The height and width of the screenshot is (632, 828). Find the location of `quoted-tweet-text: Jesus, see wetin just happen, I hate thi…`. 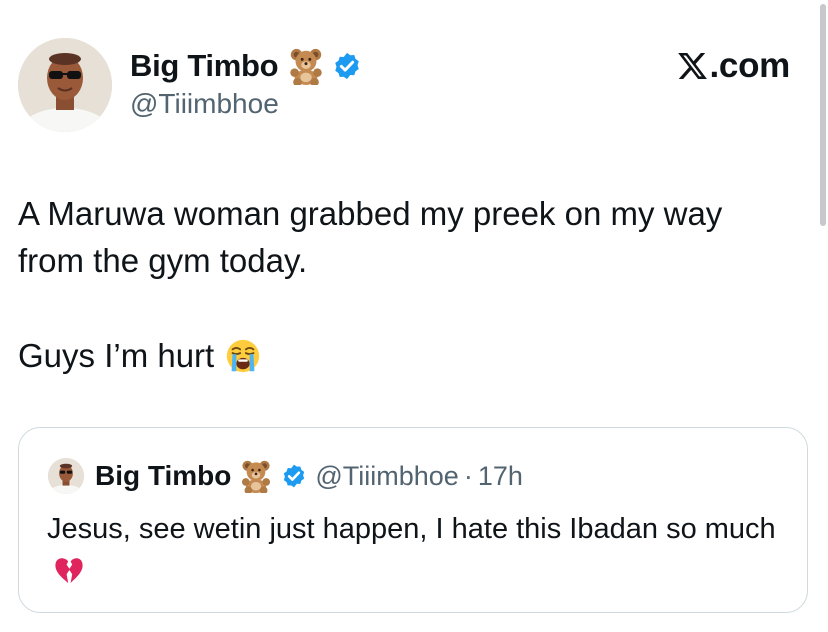

quoted-tweet-text: Jesus, see wetin just happen, I hate thi… is located at coordinates (417, 553).